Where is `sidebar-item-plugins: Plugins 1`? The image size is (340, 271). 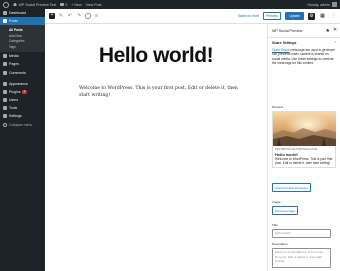
sidebar-item-plugins: Plugins 1 is located at coordinates (22, 92).